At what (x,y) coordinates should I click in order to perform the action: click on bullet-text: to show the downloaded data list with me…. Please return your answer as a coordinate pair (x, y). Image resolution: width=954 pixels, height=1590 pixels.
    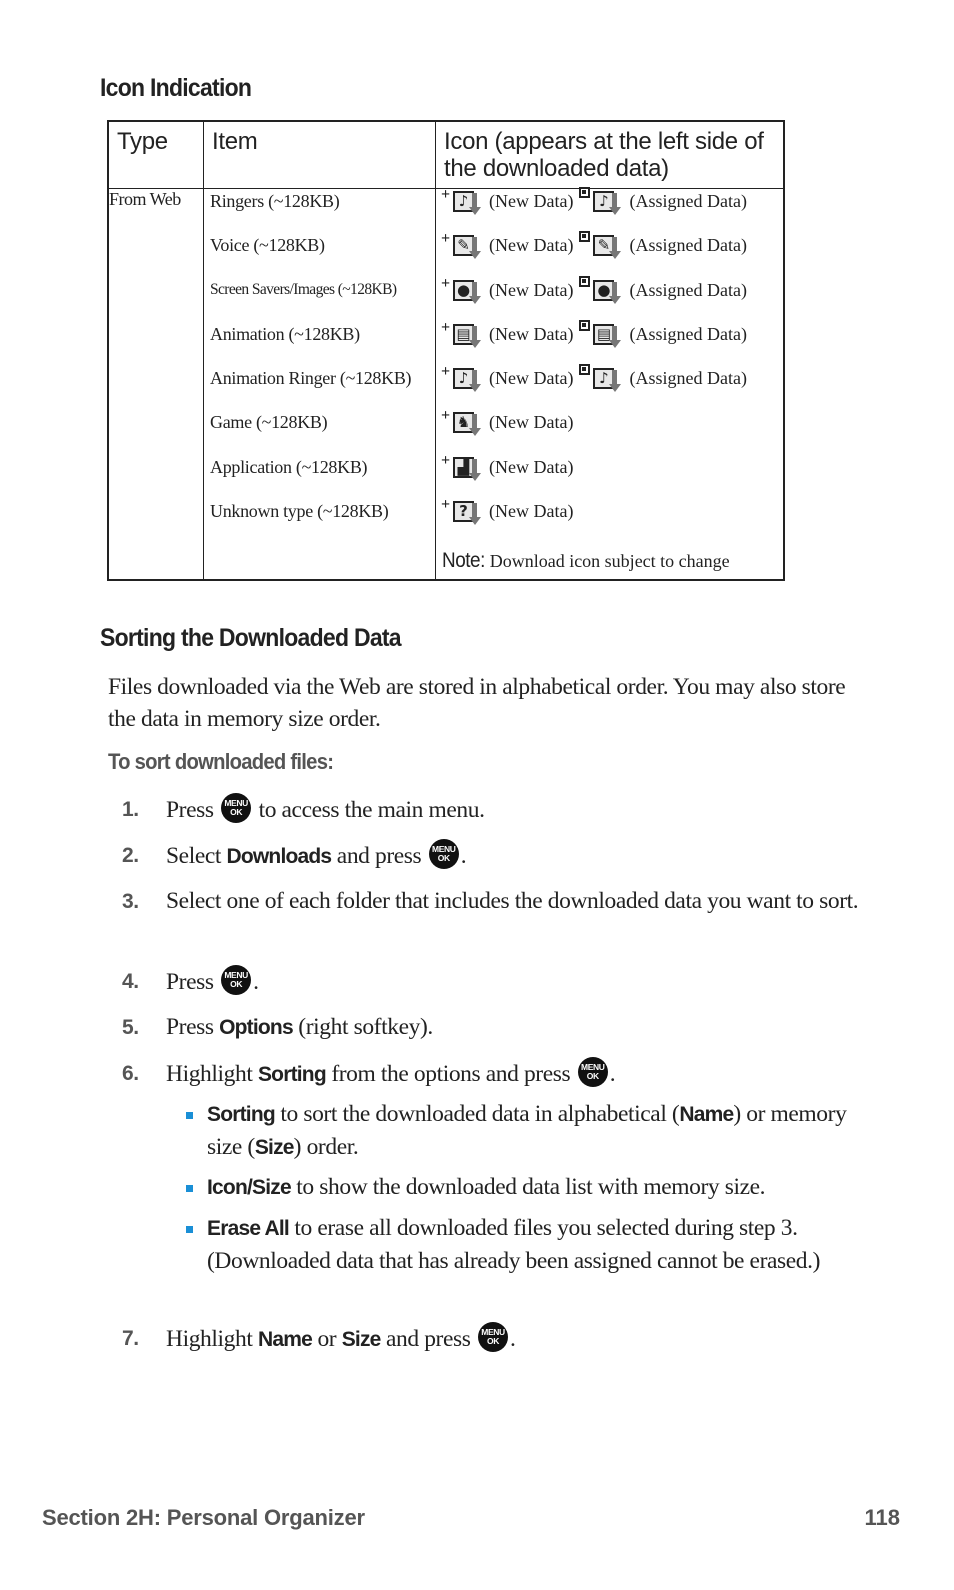
    Looking at the image, I should click on (528, 1187).